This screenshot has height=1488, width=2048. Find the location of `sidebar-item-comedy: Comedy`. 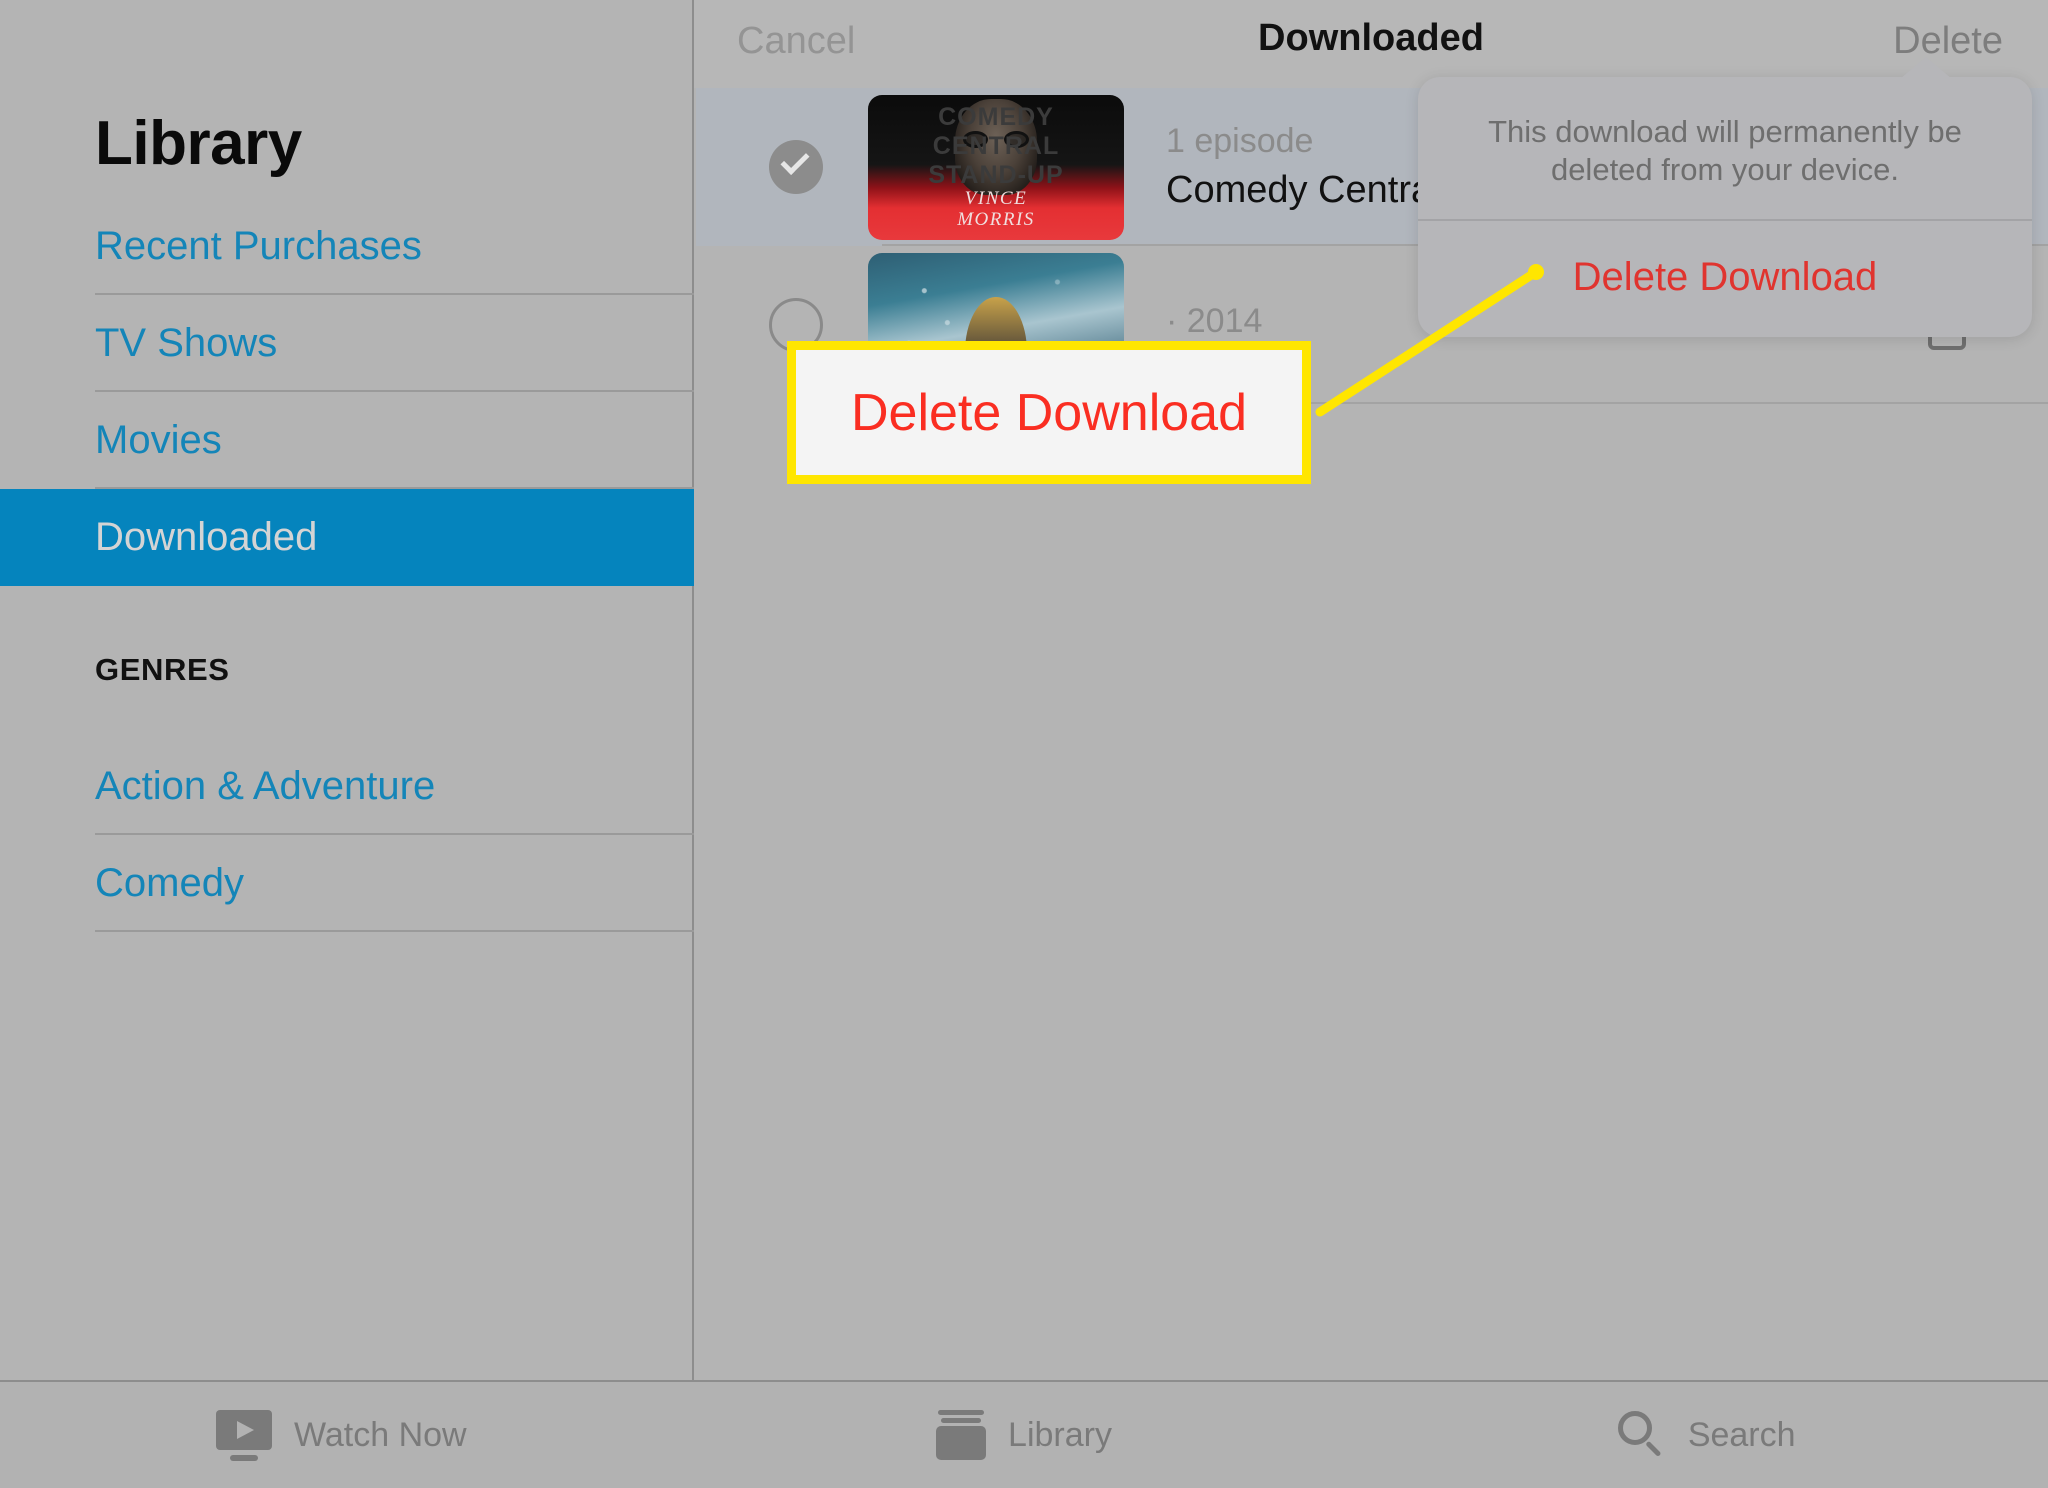

sidebar-item-comedy: Comedy is located at coordinates (347, 883).